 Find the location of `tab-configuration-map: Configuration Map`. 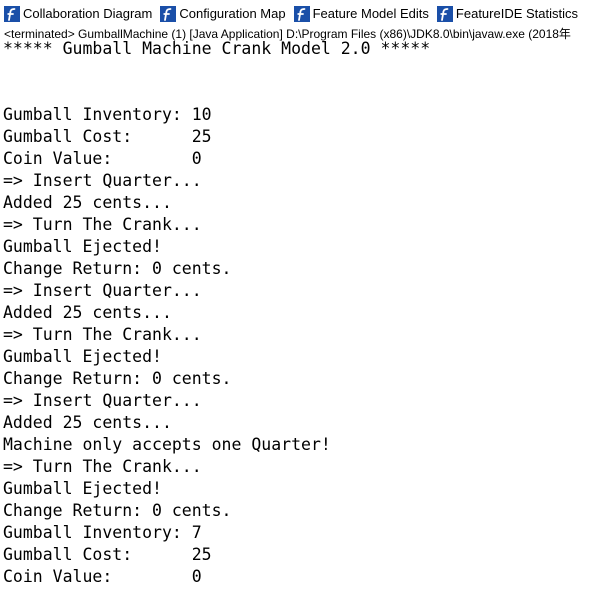

tab-configuration-map: Configuration Map is located at coordinates (223, 14).